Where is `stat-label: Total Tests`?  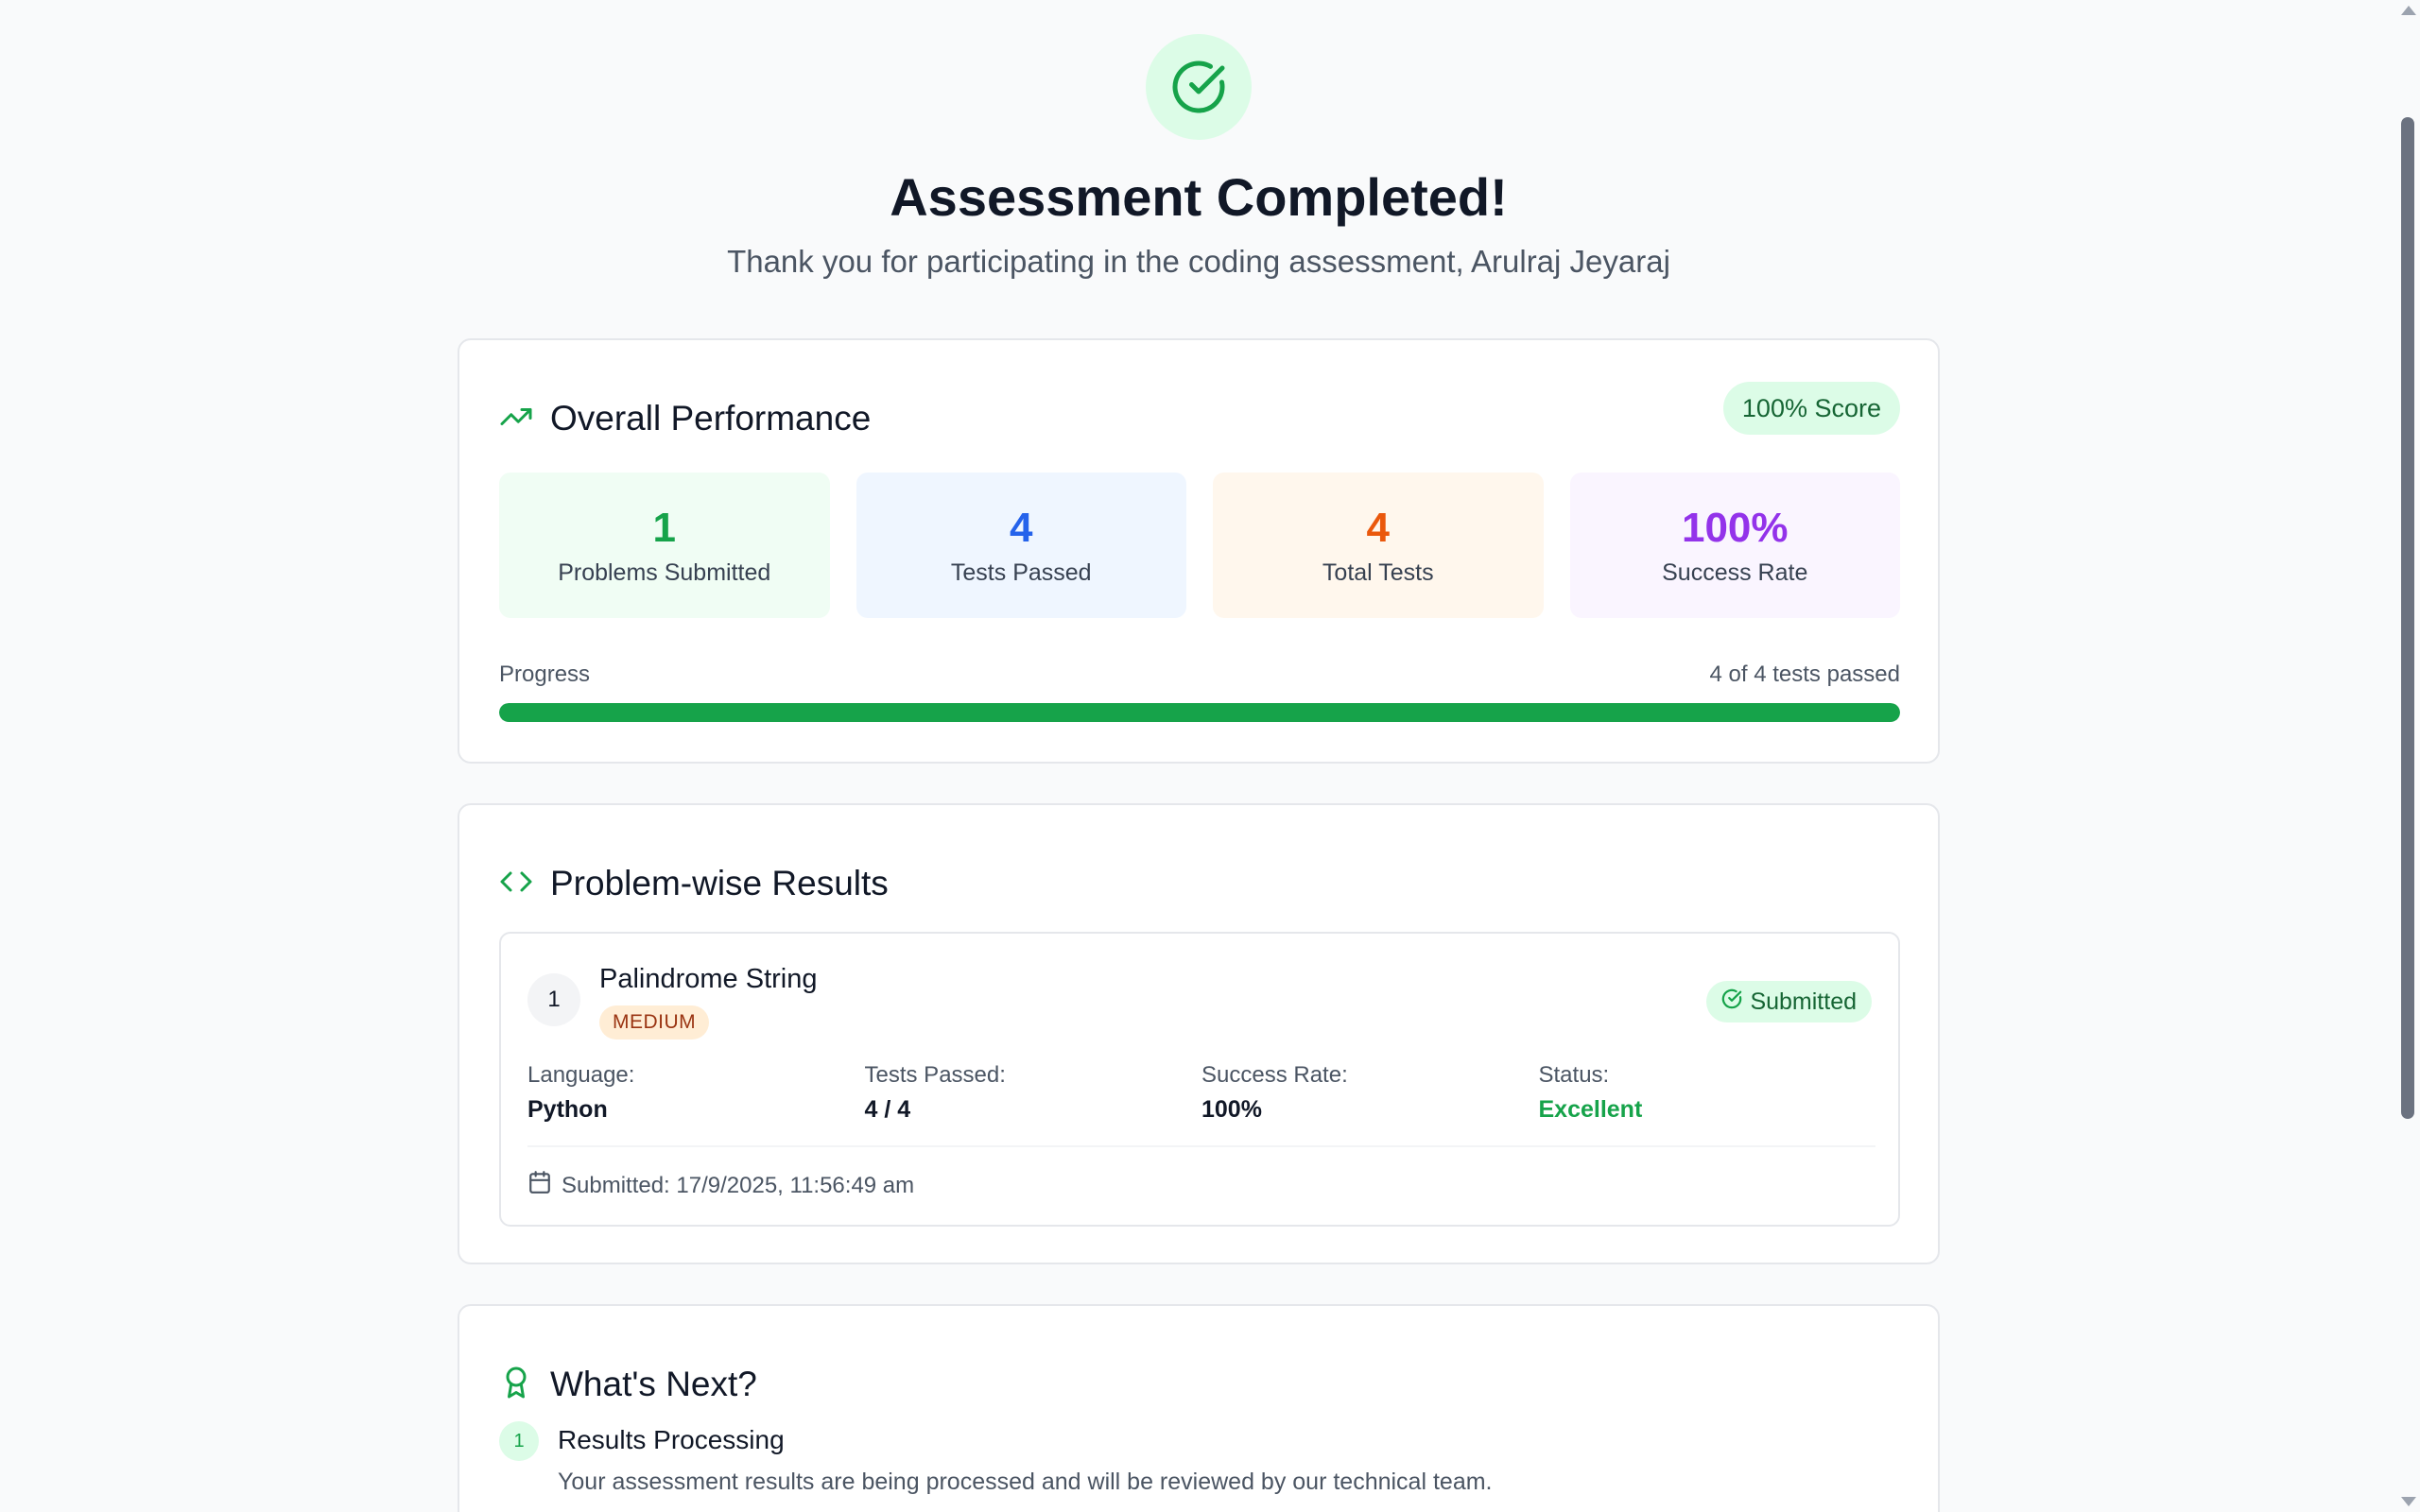
stat-label: Total Tests is located at coordinates (1378, 572).